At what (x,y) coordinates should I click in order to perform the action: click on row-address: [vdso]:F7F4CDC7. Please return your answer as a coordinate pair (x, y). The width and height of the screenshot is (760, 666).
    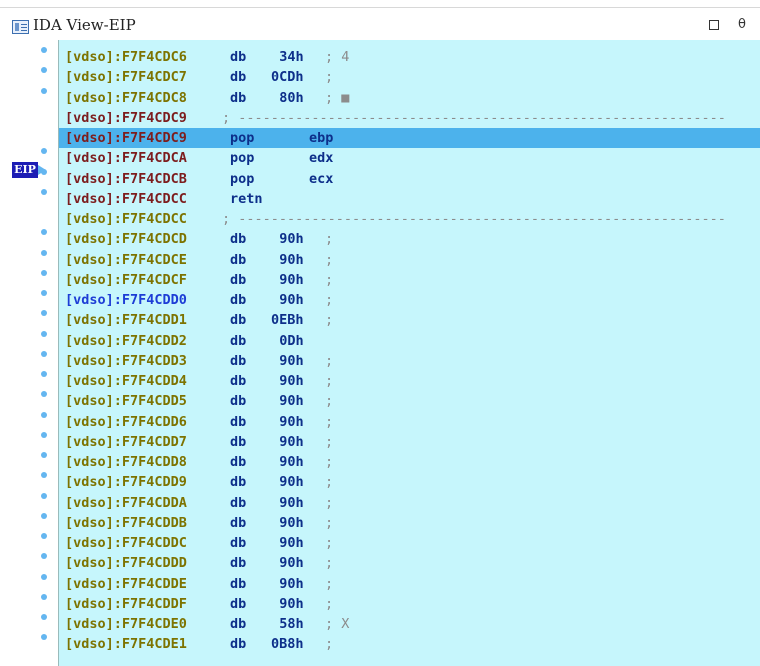
    Looking at the image, I should click on (126, 77).